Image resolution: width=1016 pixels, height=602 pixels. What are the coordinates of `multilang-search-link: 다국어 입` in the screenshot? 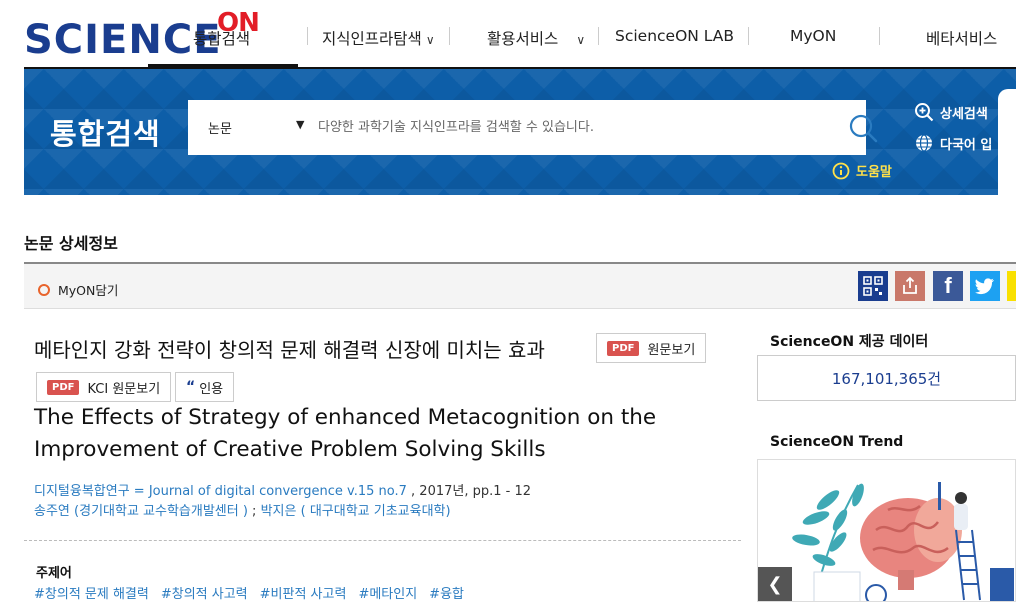 It's located at (953, 143).